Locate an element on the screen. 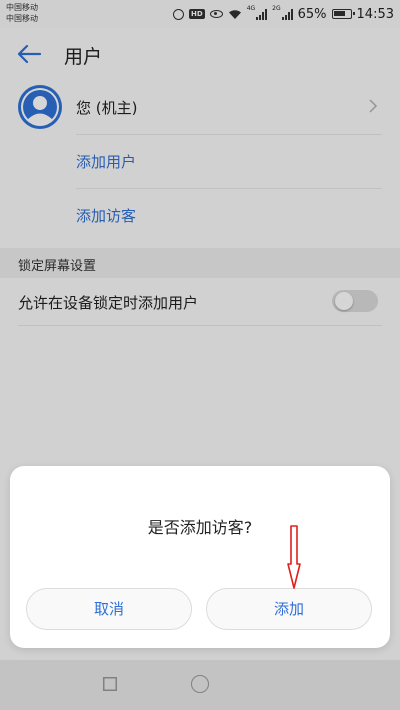 Image resolution: width=400 pixels, height=710 pixels. add-button: 添加 is located at coordinates (289, 609).